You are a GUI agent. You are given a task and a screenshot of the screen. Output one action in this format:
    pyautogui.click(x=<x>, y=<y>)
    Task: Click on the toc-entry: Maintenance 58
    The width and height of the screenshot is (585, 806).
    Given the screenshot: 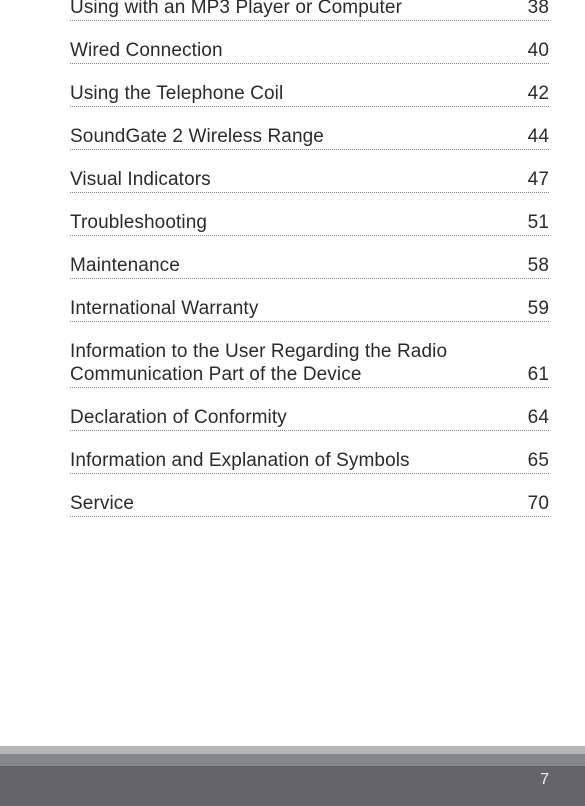 What is the action you would take?
    pyautogui.click(x=309, y=266)
    